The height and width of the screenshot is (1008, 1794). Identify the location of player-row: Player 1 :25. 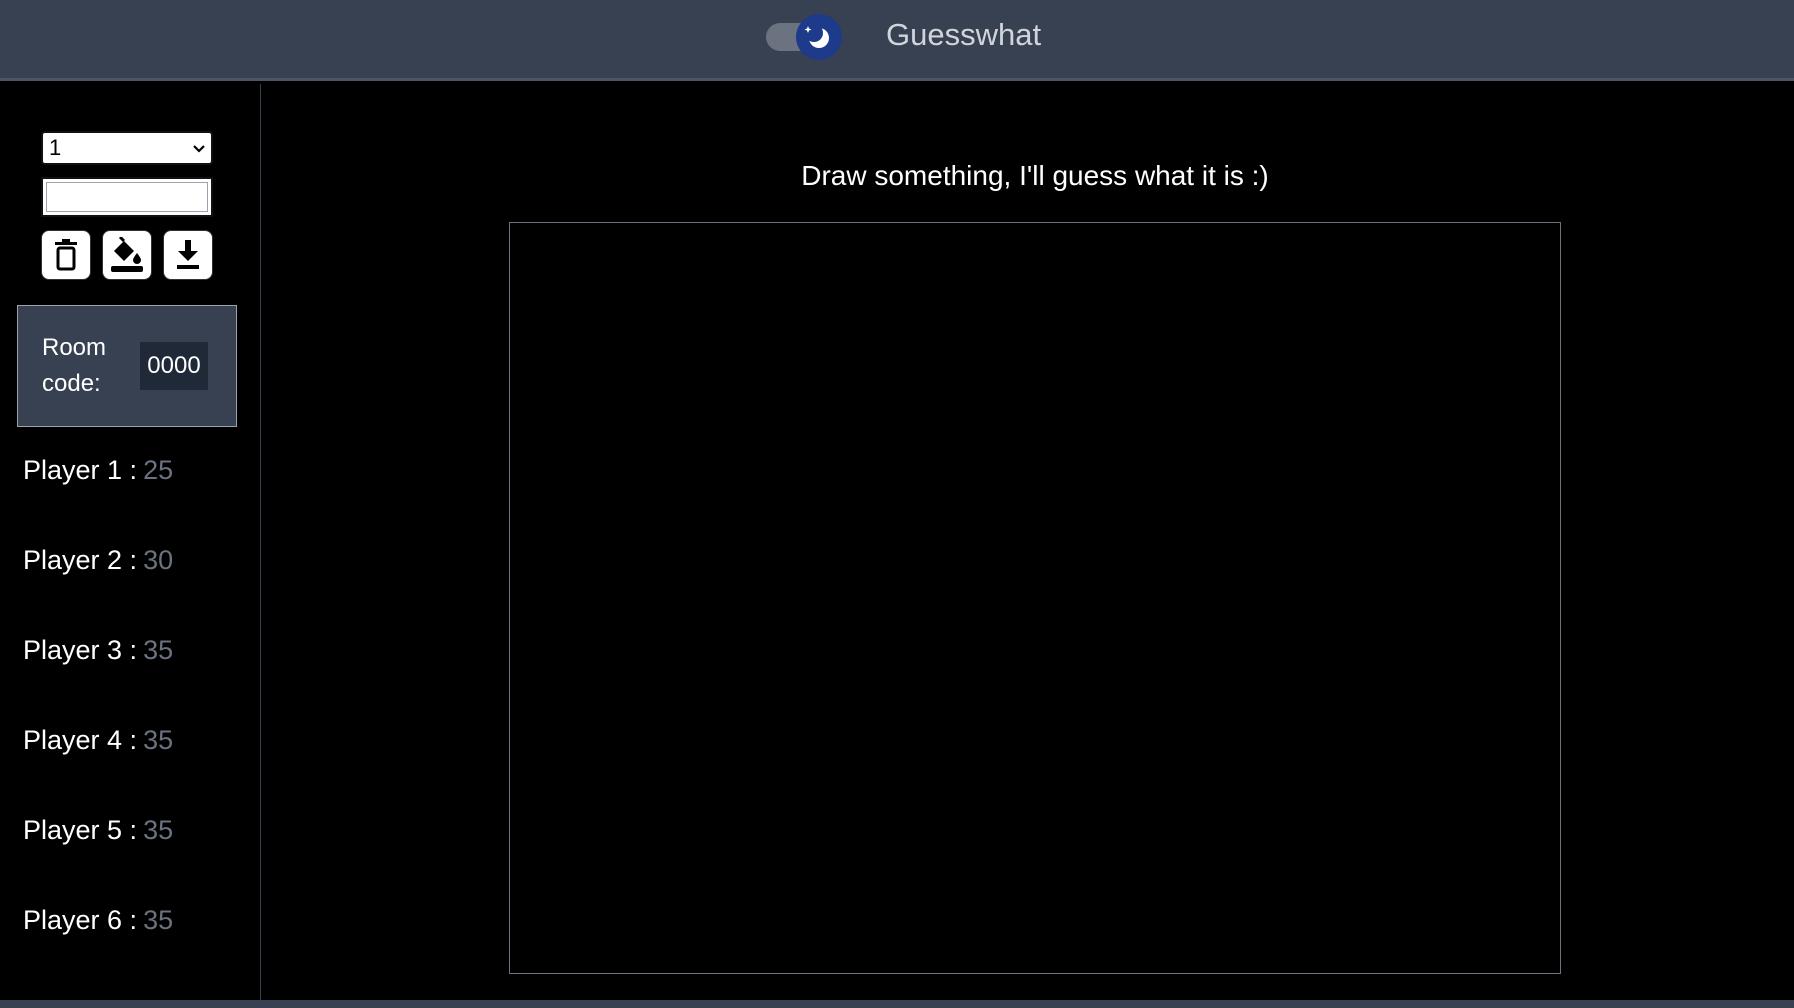
(98, 470).